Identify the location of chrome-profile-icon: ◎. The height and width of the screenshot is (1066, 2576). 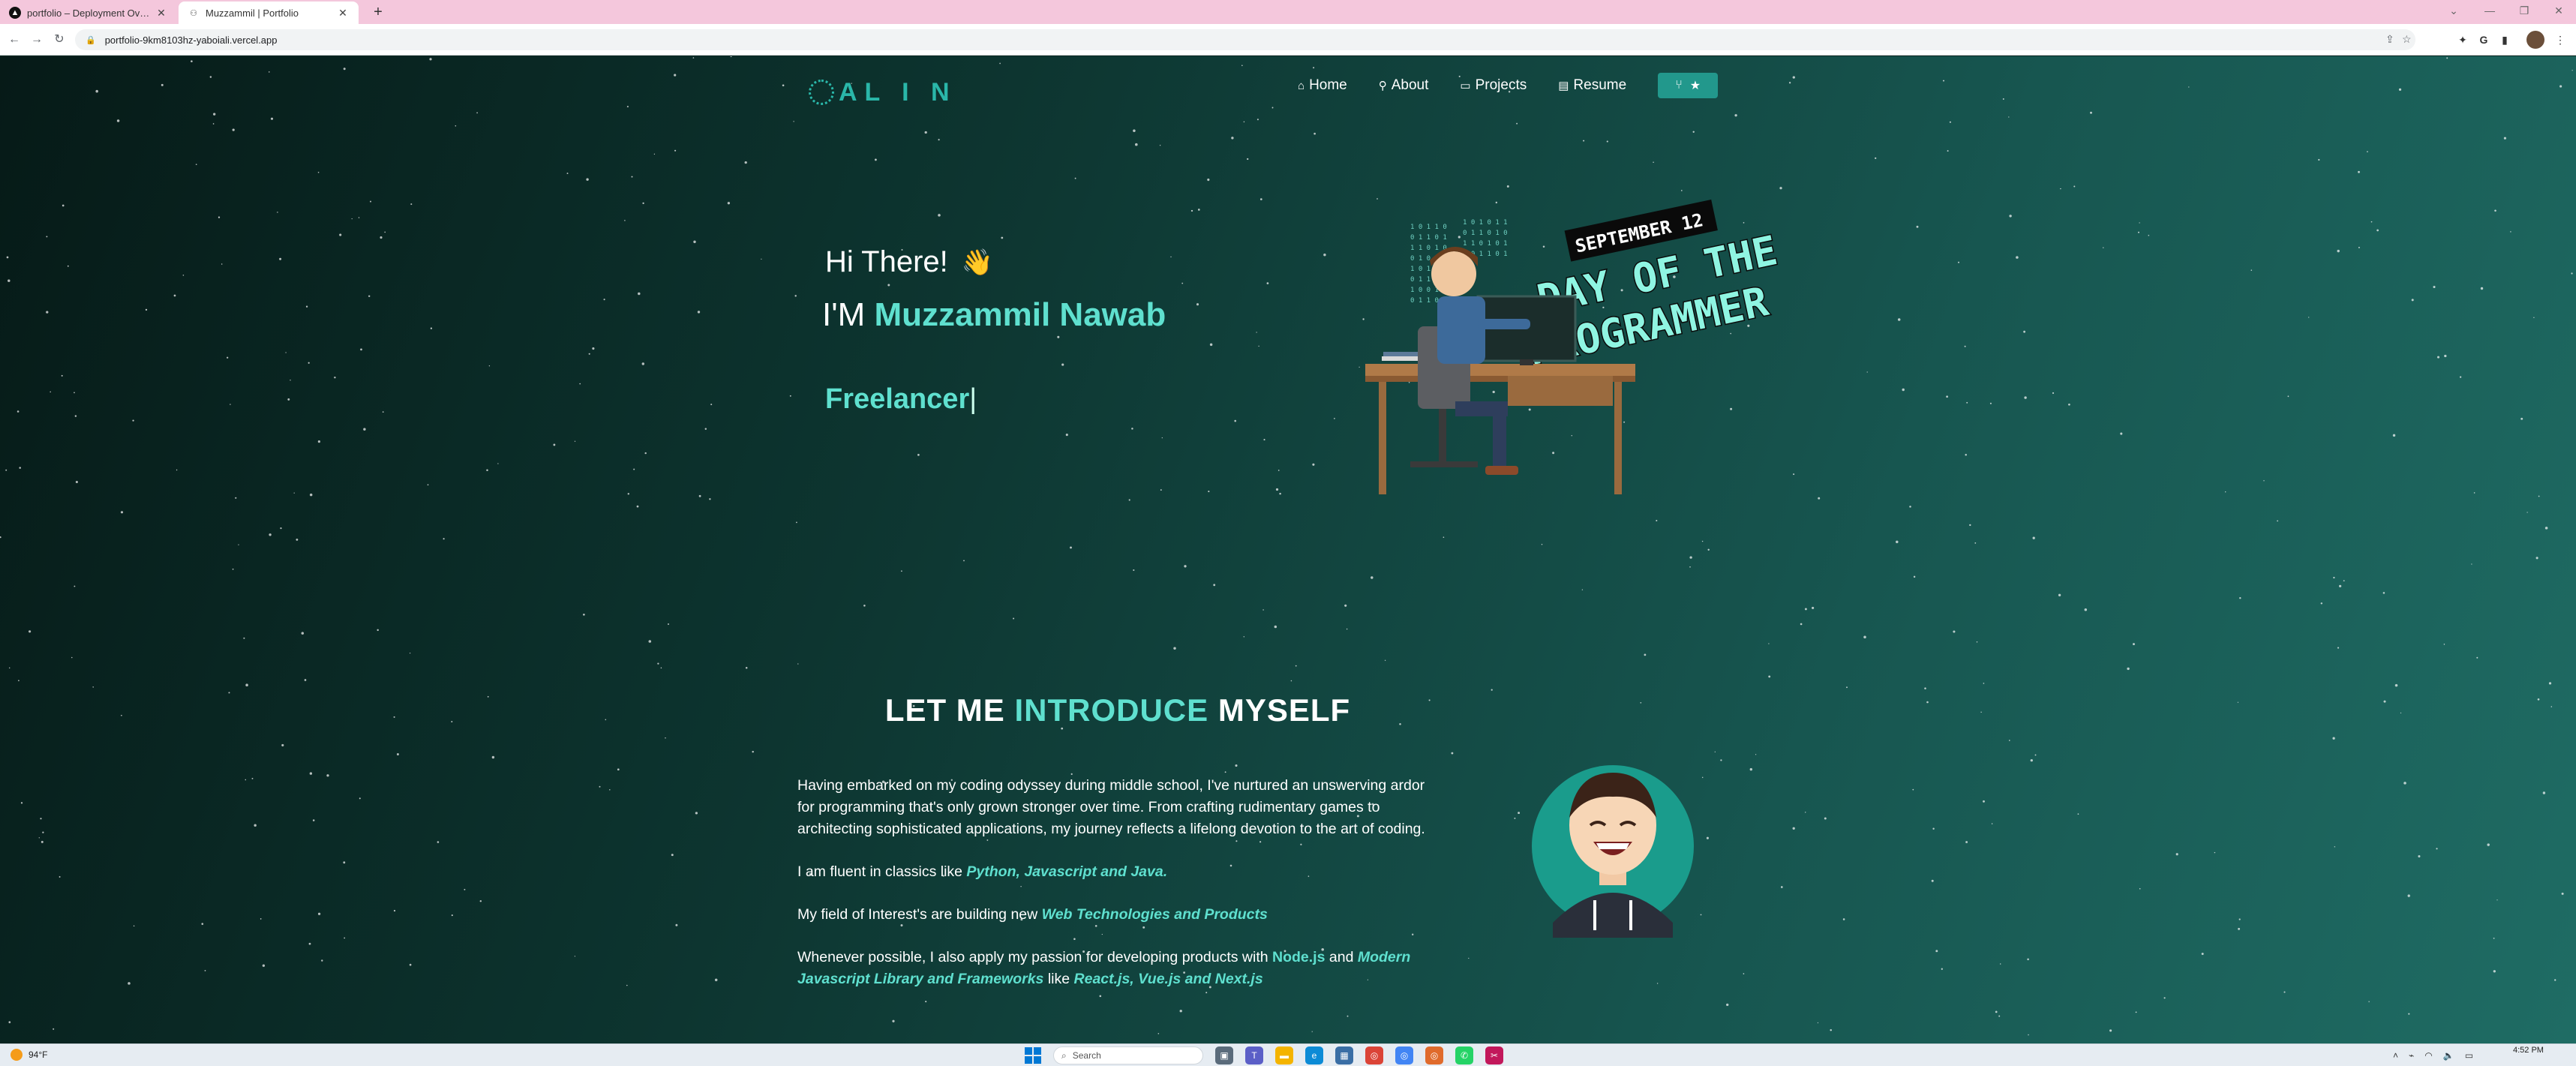
(1404, 1055).